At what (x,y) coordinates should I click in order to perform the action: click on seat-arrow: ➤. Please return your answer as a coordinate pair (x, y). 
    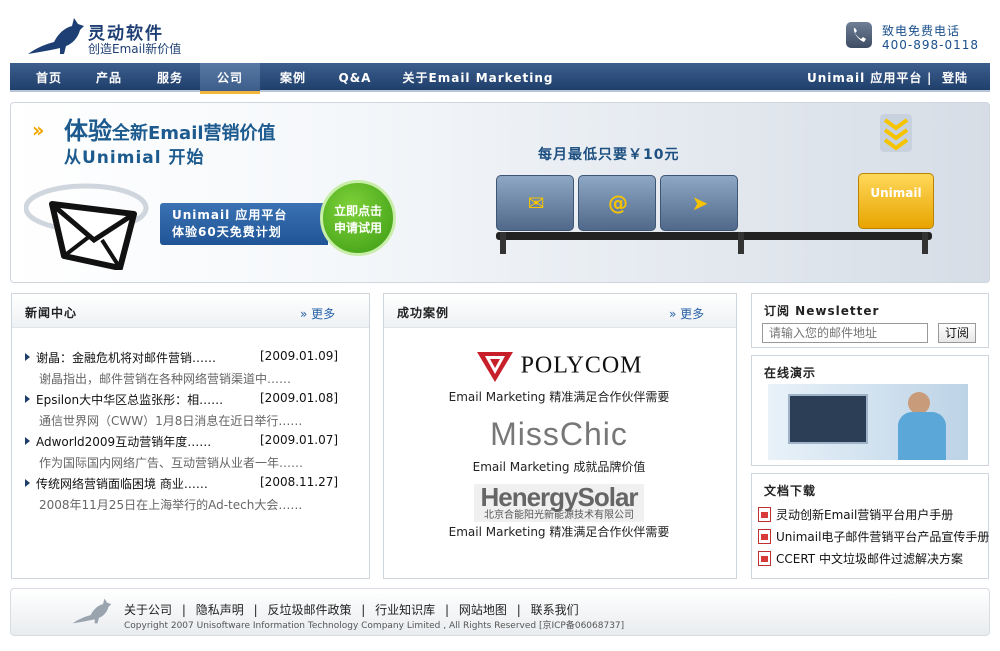
    Looking at the image, I should click on (699, 203).